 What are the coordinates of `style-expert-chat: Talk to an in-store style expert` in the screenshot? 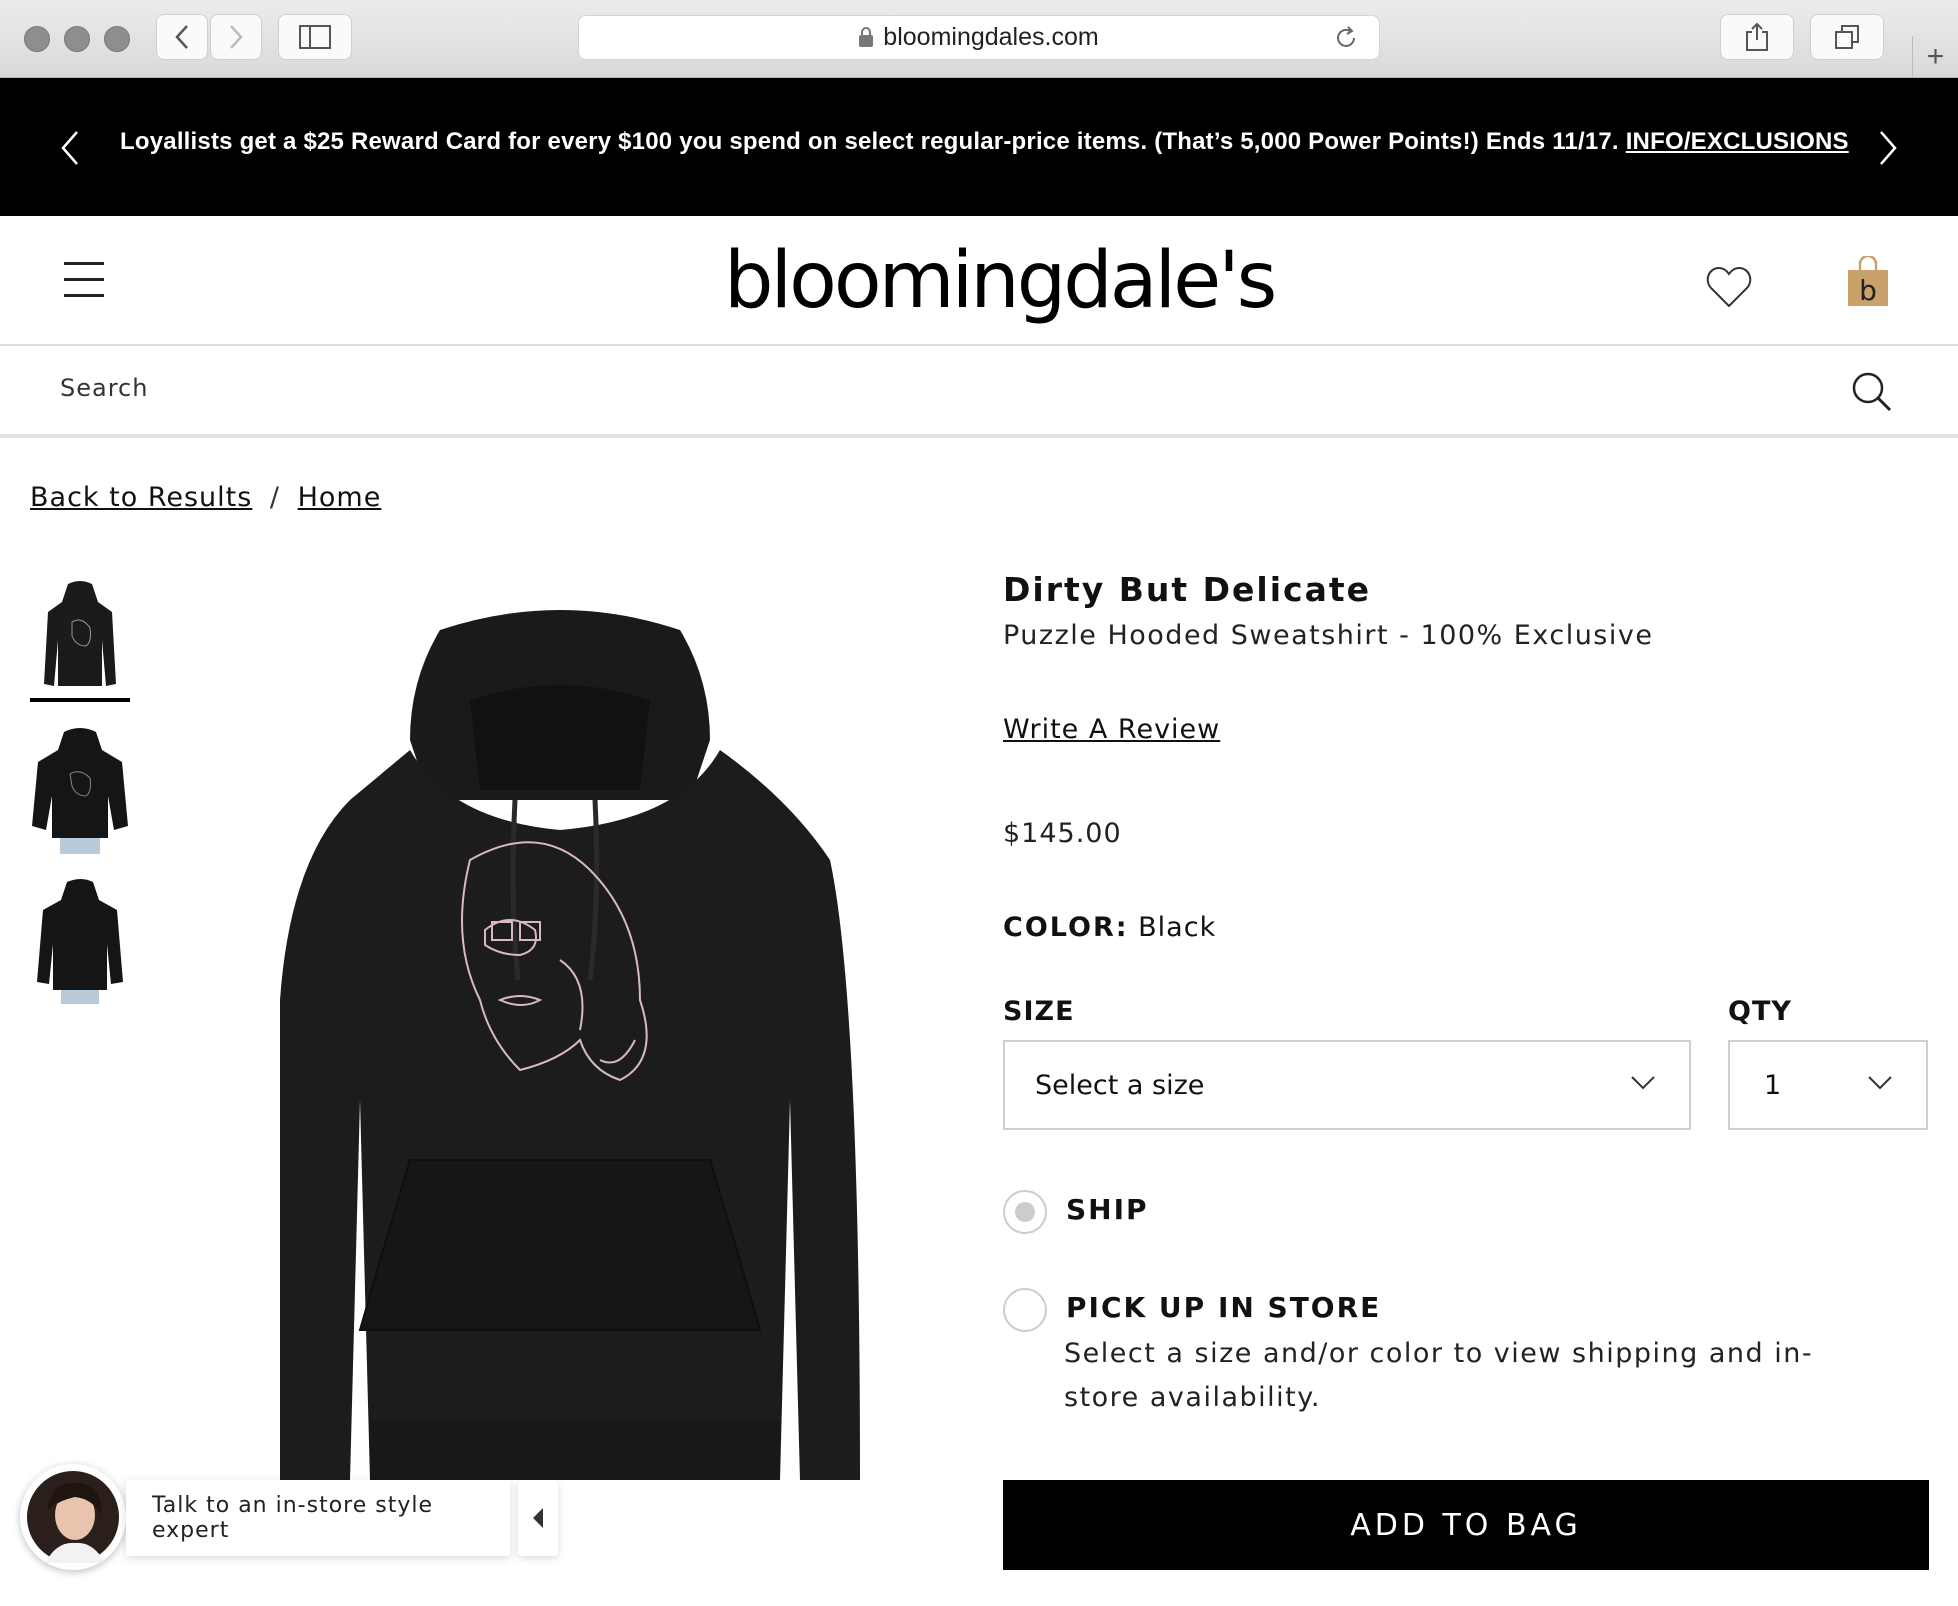 It's located at (318, 1518).